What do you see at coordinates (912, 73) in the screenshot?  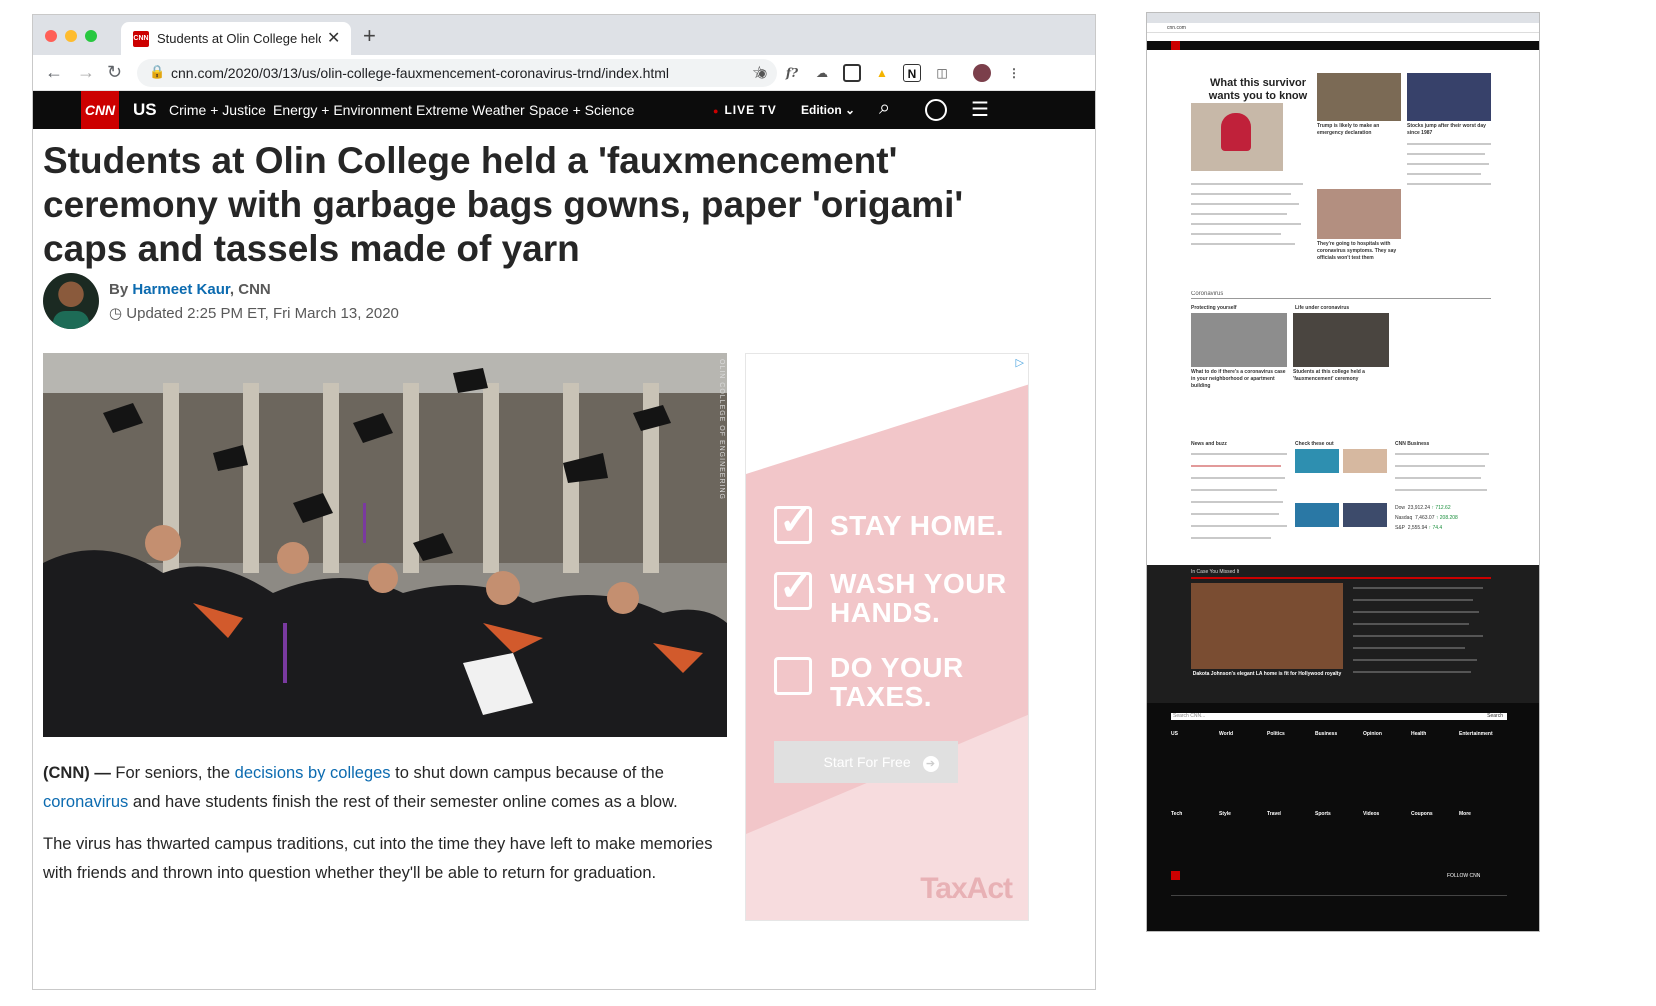 I see `notion-icon: N` at bounding box center [912, 73].